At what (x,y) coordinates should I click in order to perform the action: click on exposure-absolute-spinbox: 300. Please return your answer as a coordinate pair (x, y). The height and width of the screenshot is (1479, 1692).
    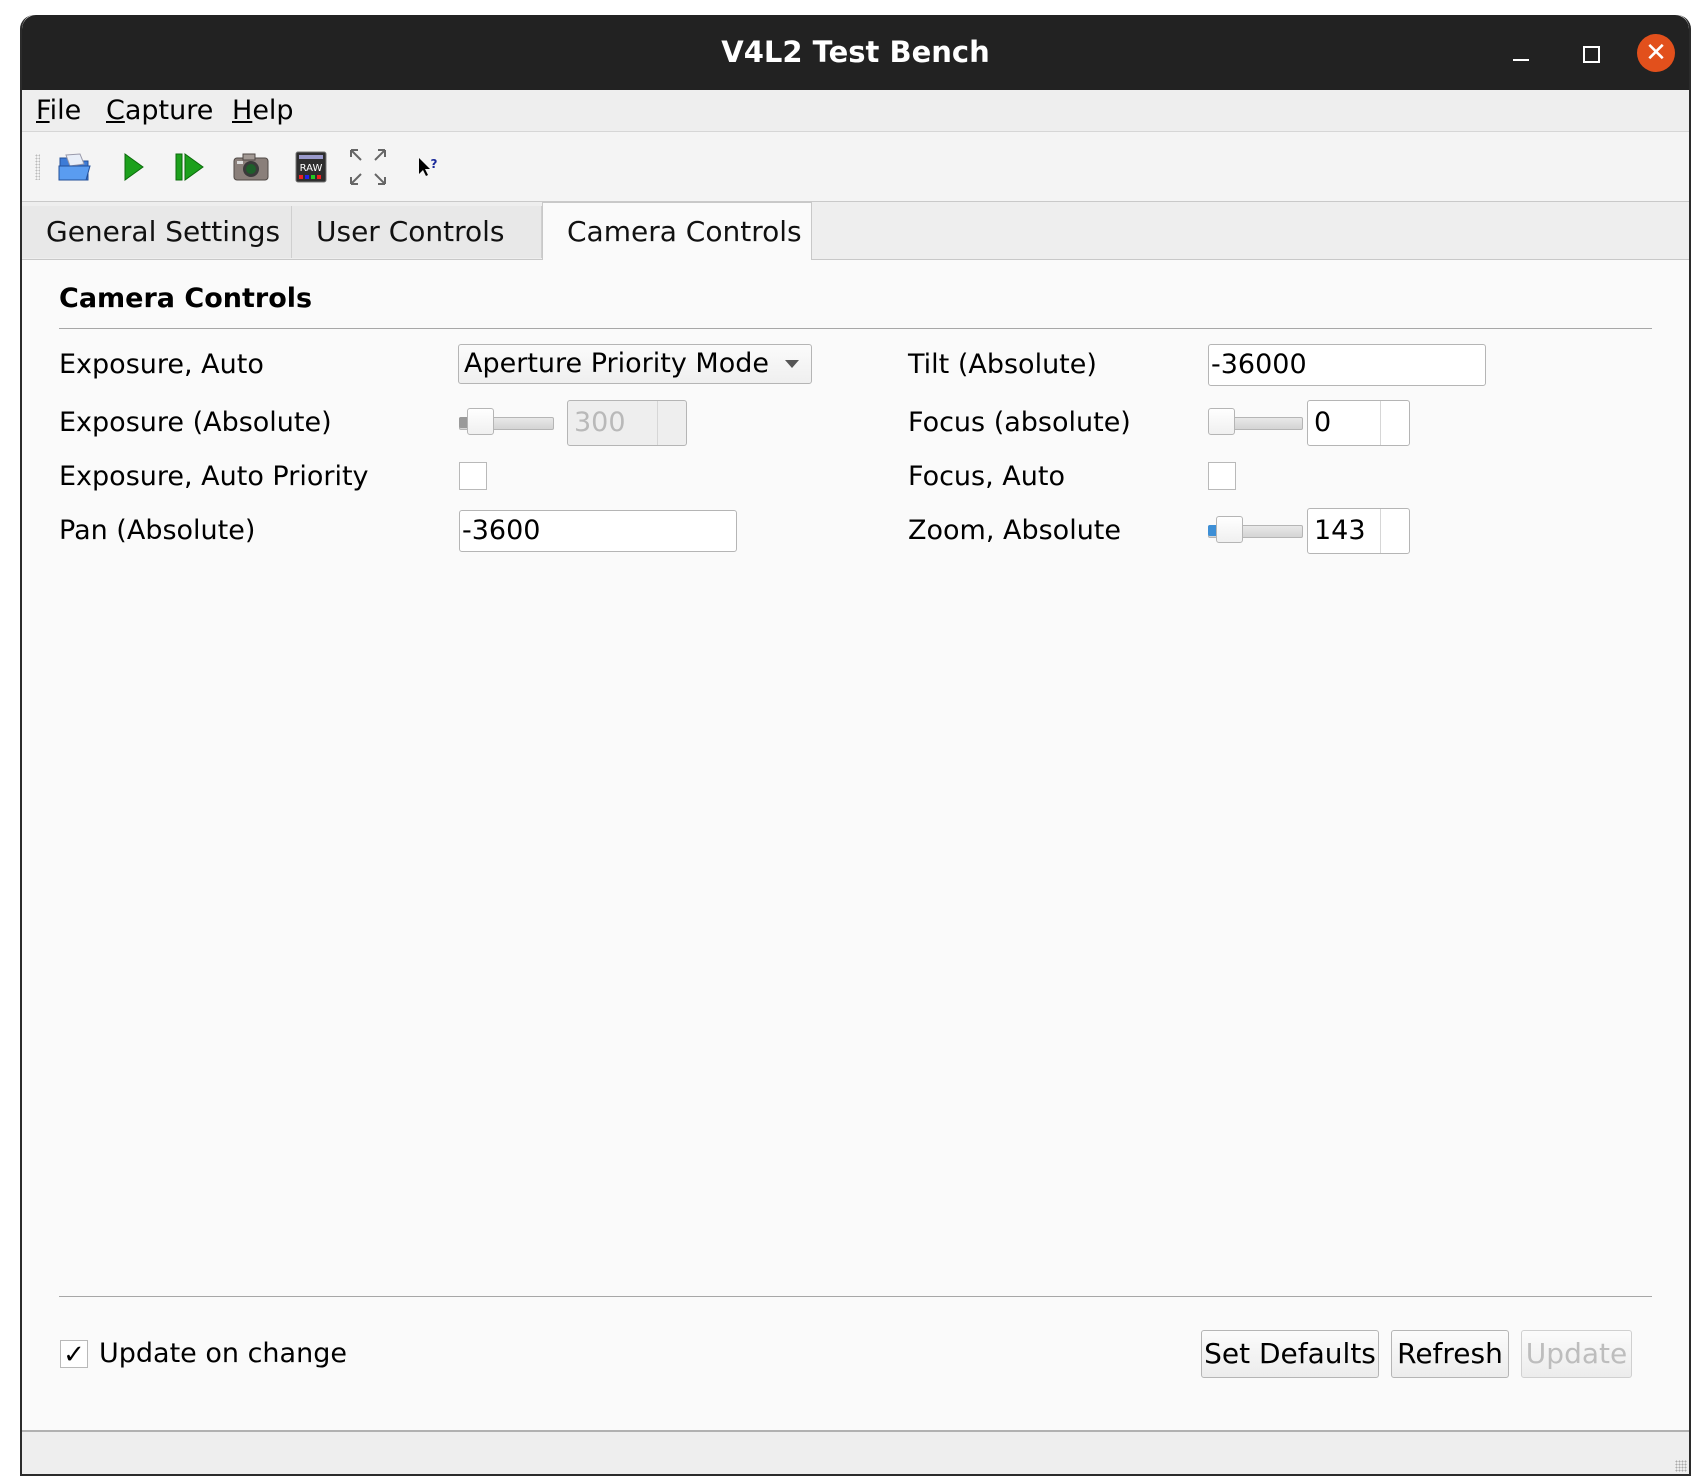
    Looking at the image, I should click on (627, 423).